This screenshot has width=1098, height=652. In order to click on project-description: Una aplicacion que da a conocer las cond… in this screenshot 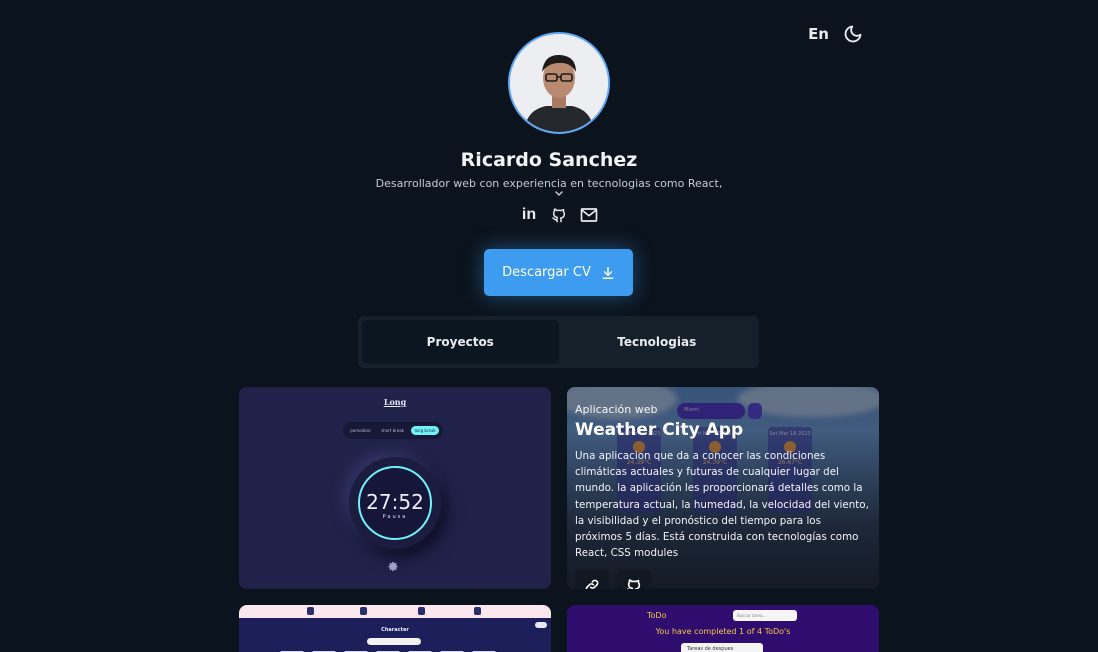, I will do `click(722, 505)`.